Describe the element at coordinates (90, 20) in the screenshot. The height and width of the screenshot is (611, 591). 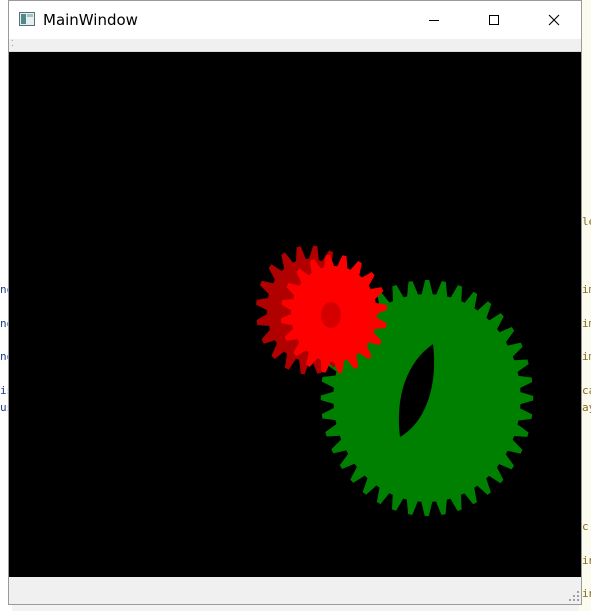
I see `window-title: MainWindow` at that location.